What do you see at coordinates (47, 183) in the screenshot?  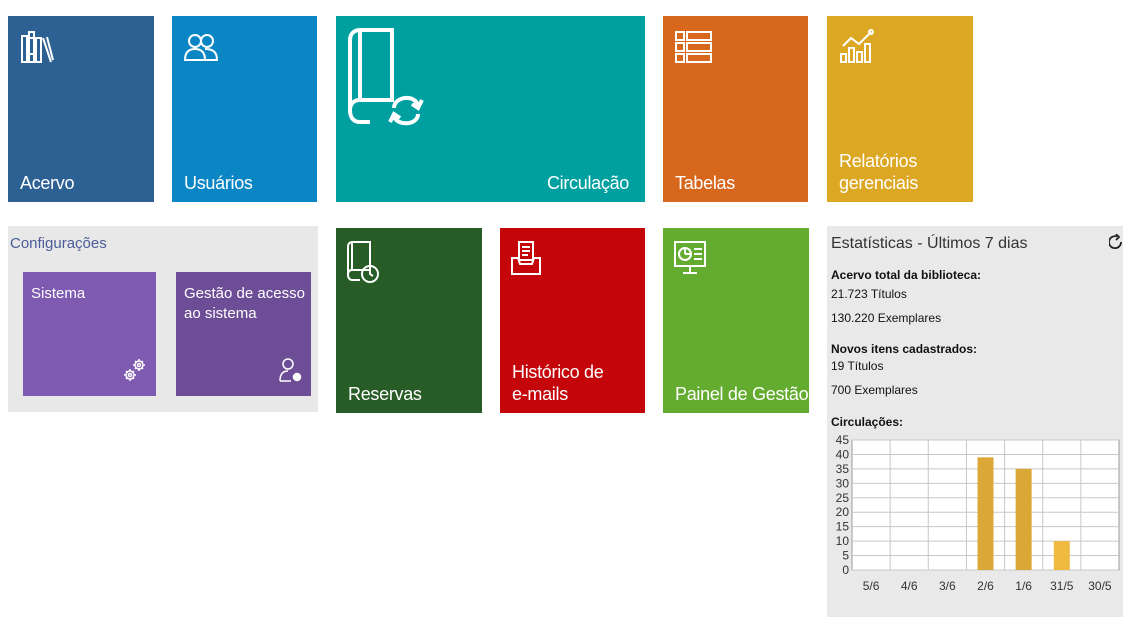 I see `tile-label: Acervo` at bounding box center [47, 183].